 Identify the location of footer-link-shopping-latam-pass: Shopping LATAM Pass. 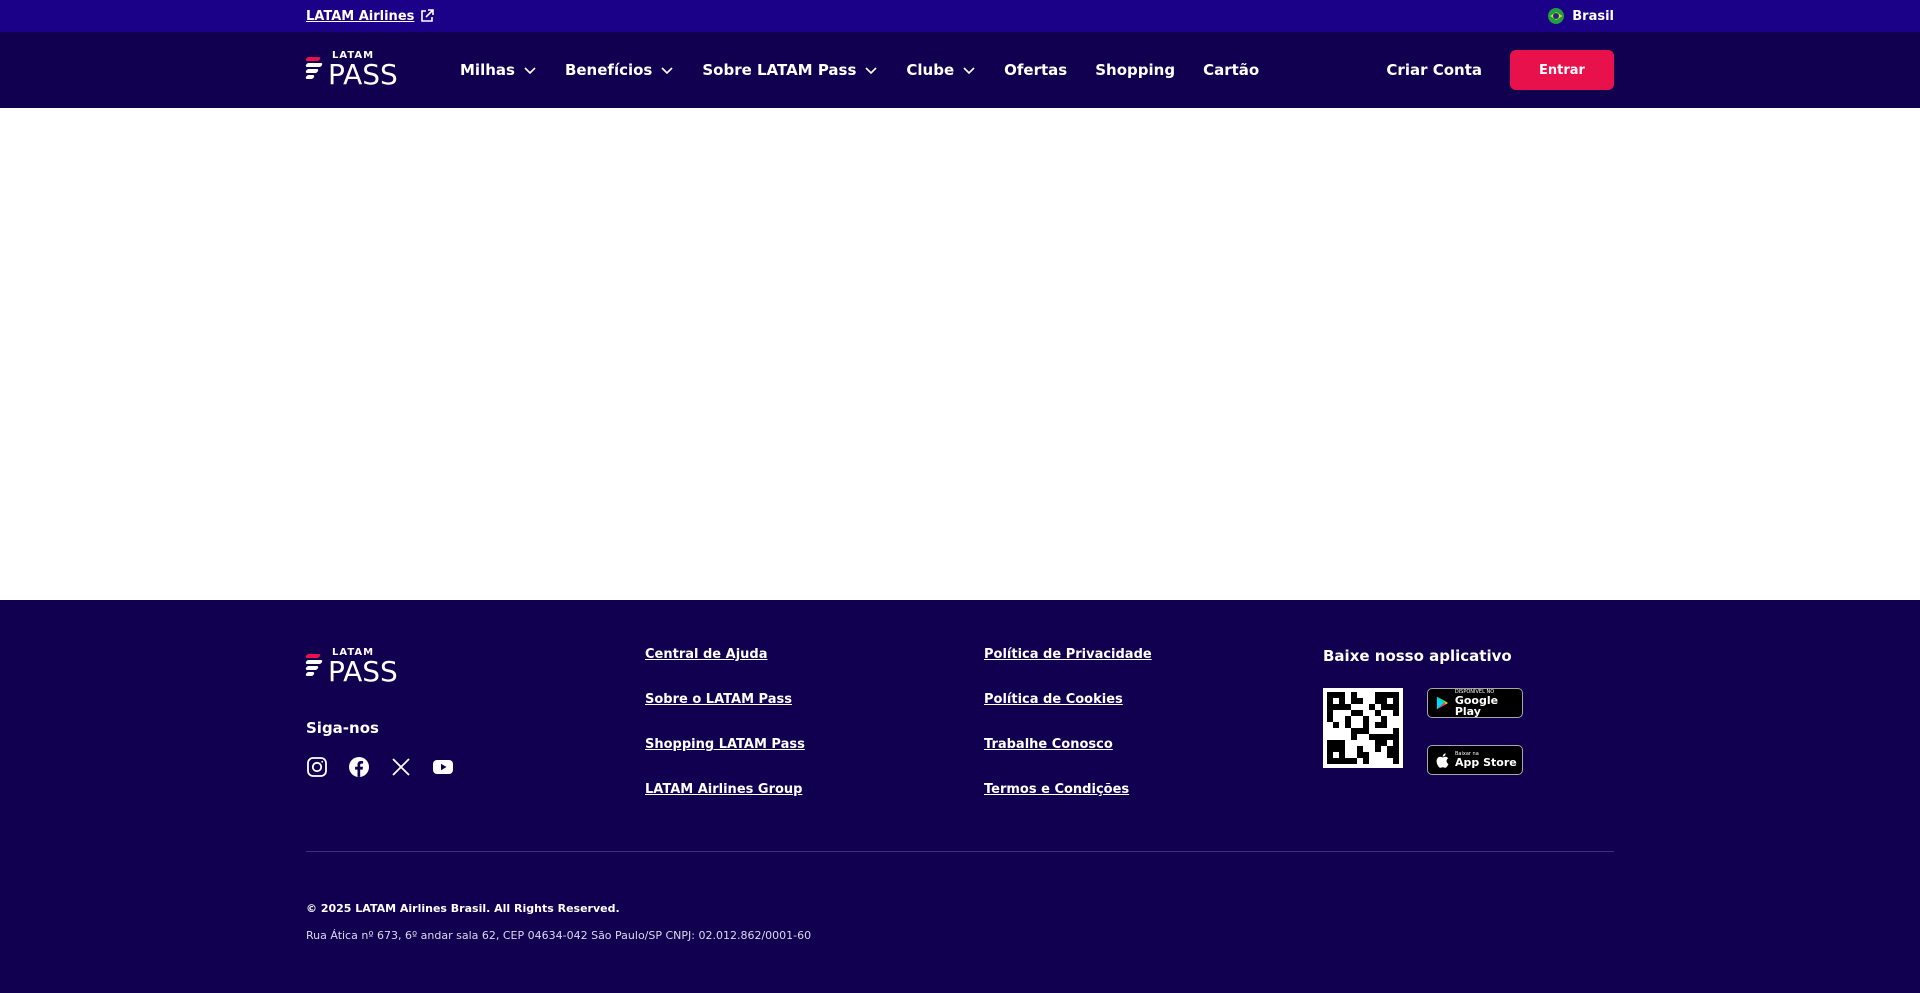
(725, 744).